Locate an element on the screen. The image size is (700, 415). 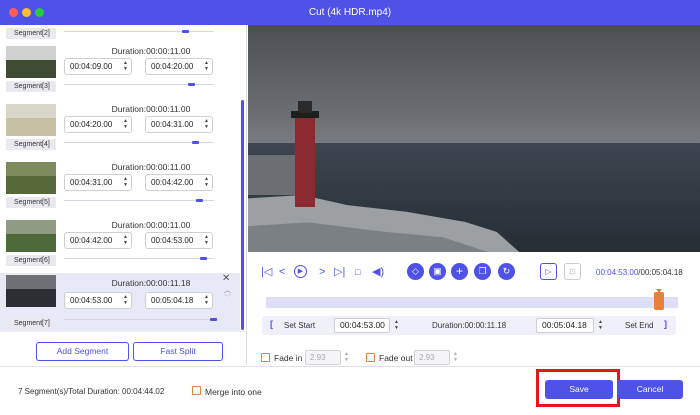
merge-into-one-checkbox is located at coordinates (196, 390).